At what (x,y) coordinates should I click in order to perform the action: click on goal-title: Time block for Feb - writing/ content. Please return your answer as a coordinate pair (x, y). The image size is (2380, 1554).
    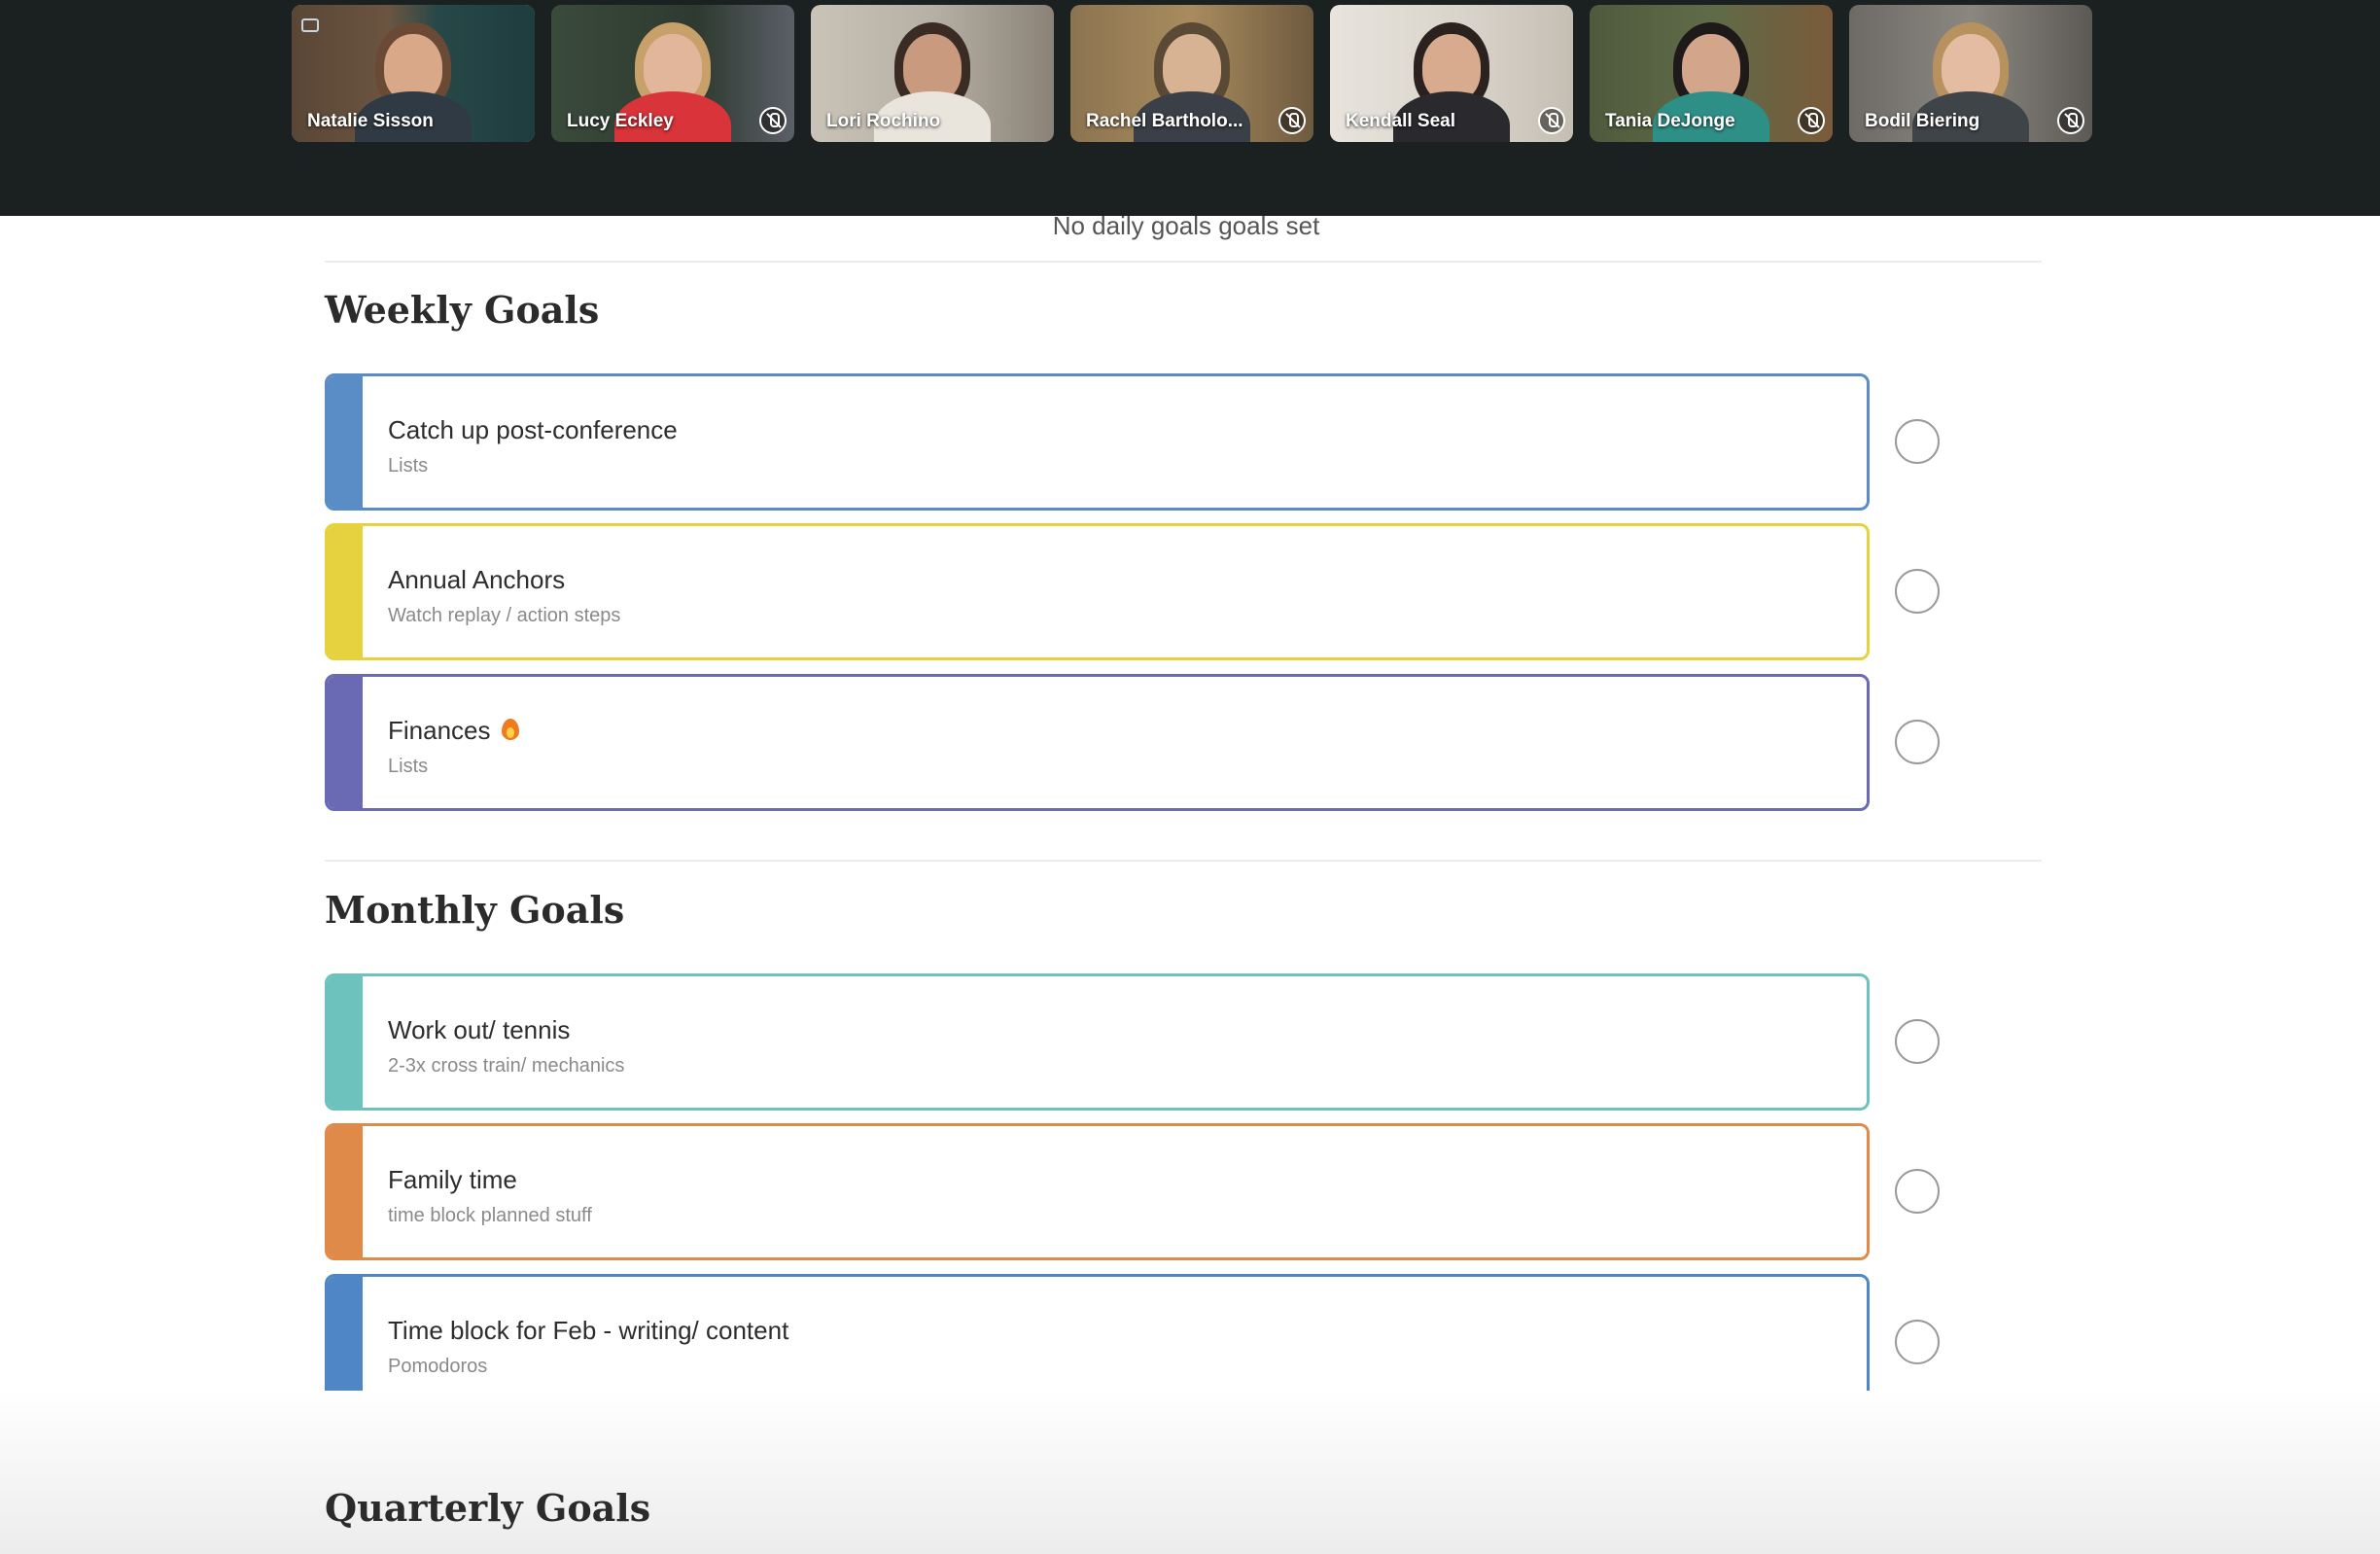
    Looking at the image, I should click on (588, 1331).